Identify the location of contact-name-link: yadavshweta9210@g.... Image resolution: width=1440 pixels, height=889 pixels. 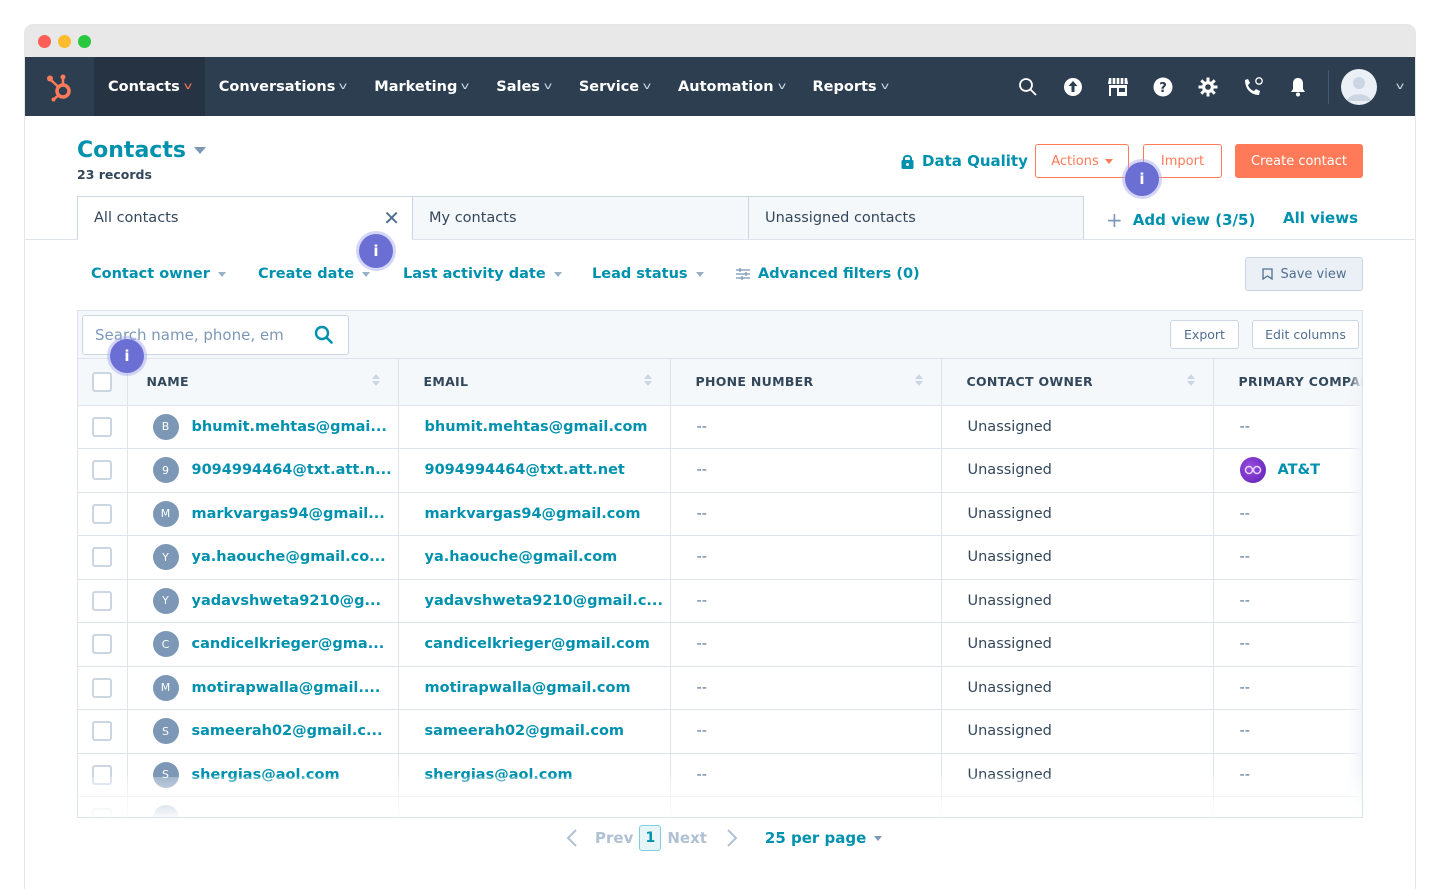
(287, 601).